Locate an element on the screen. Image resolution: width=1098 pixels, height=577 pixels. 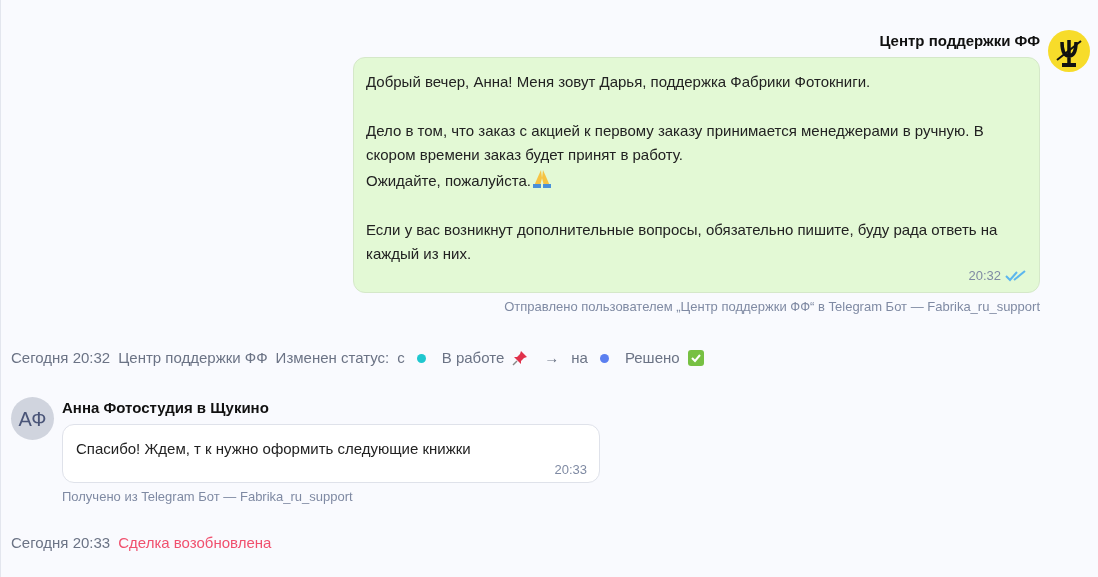
message-time: 20:32 is located at coordinates (984, 275).